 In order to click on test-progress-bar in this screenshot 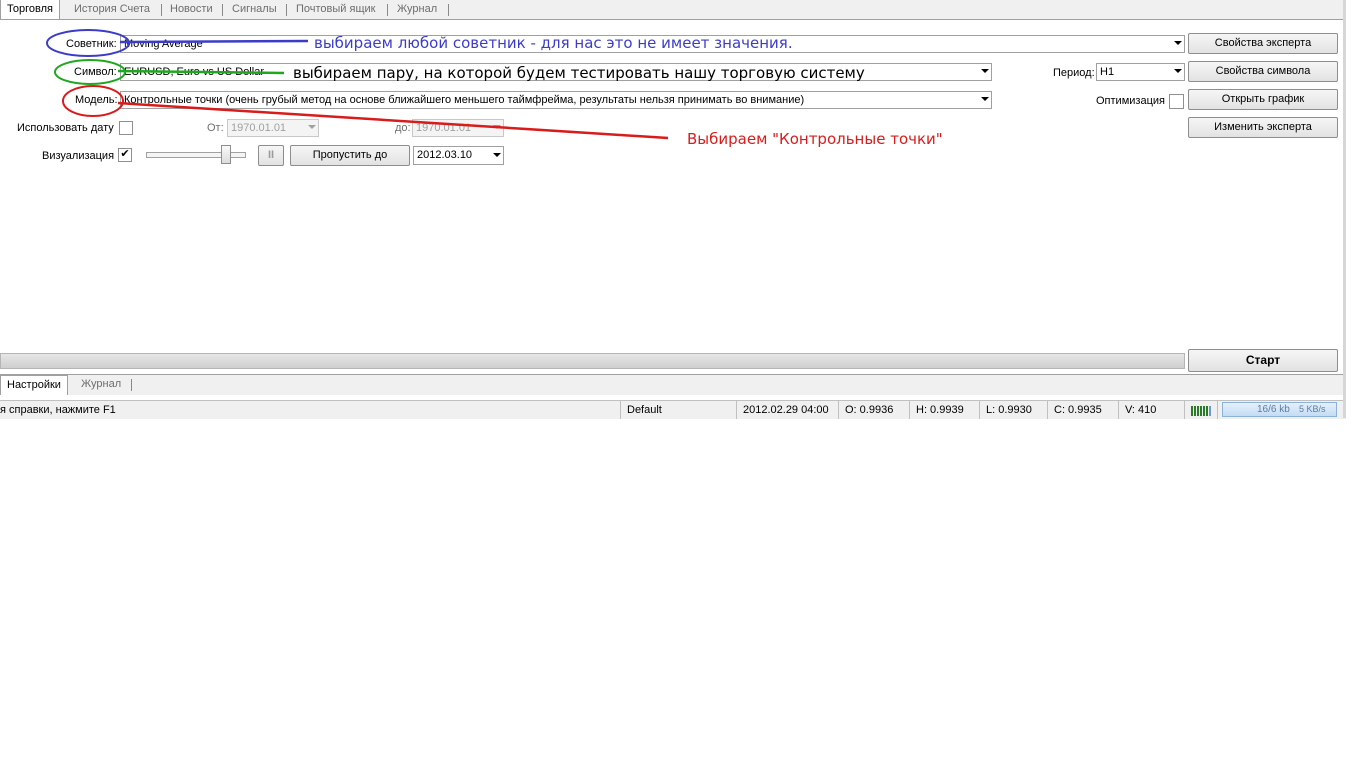, I will do `click(592, 361)`.